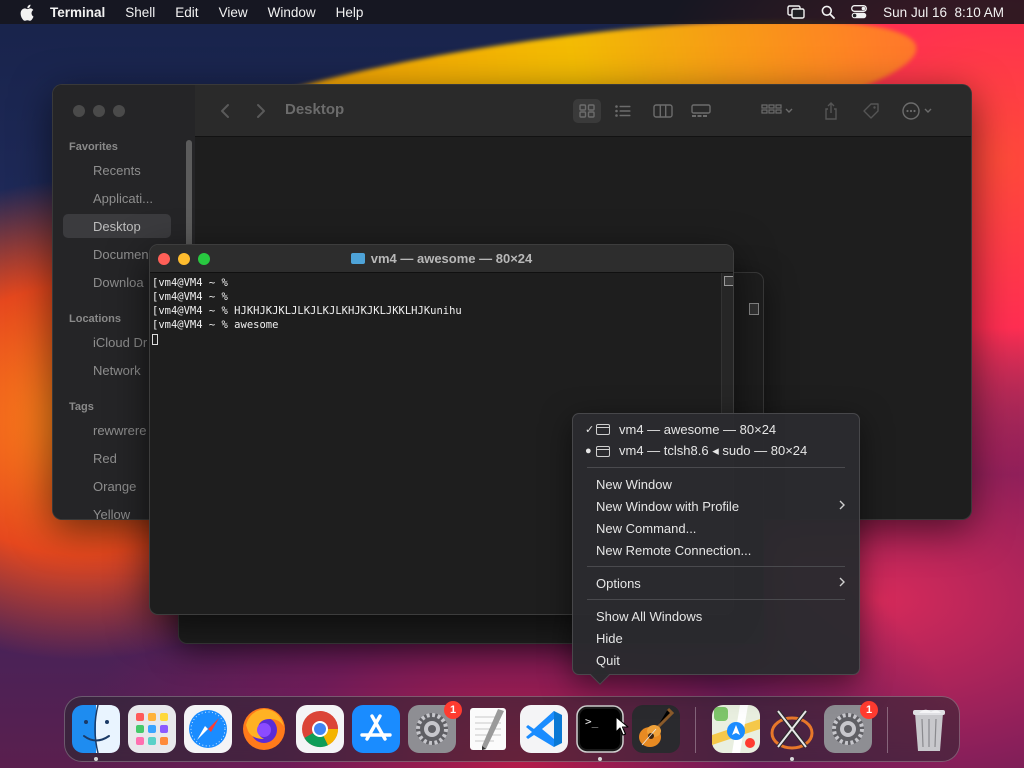  Describe the element at coordinates (609, 638) in the screenshot. I see `menu-item-label: Hide` at that location.